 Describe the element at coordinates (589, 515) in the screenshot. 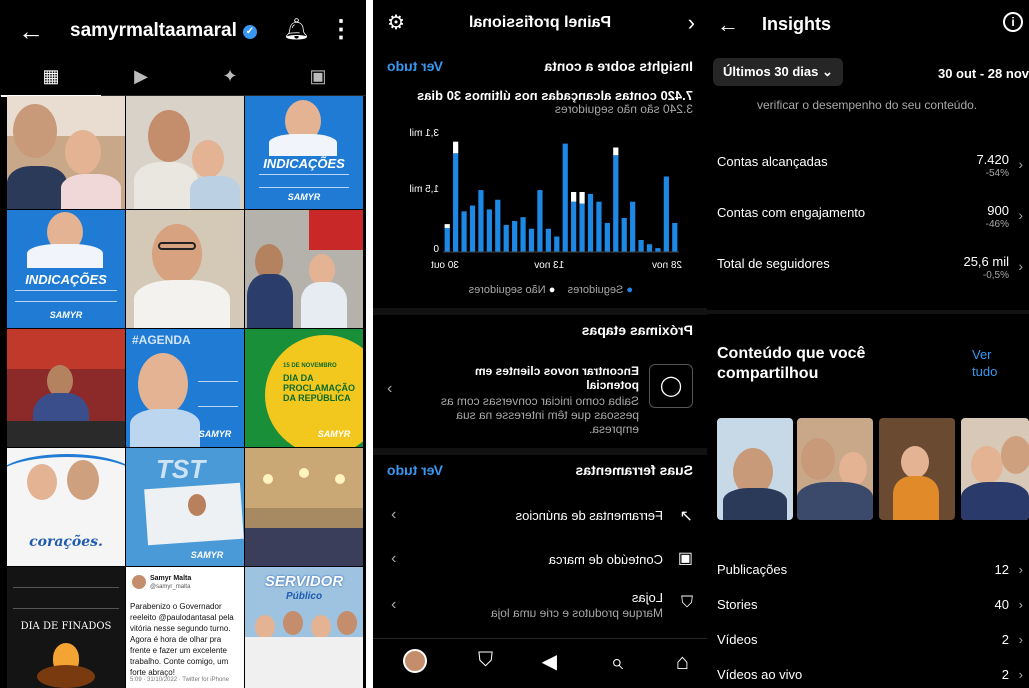

I see `tool-ads: Ferramentas de anúncios` at that location.